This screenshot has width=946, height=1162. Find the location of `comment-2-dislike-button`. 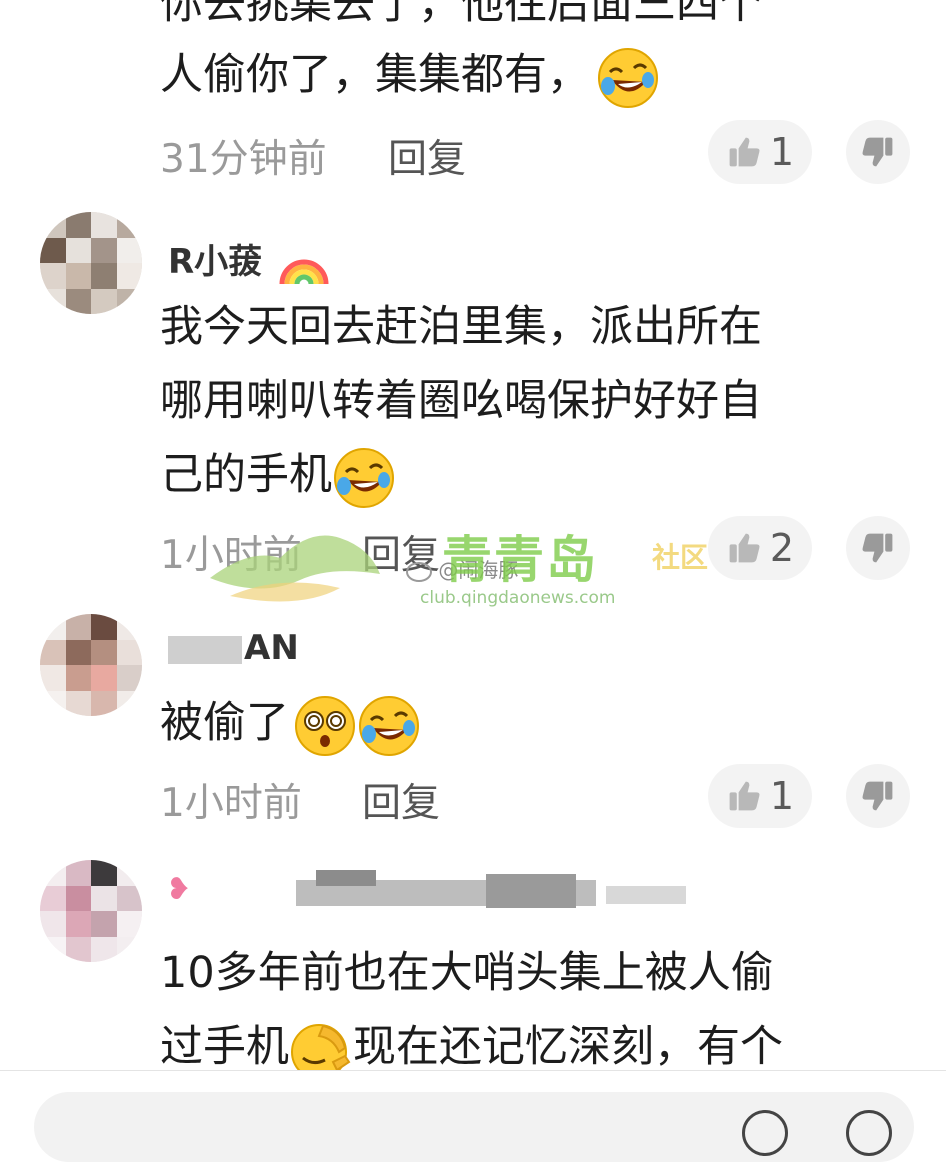

comment-2-dislike-button is located at coordinates (878, 548).